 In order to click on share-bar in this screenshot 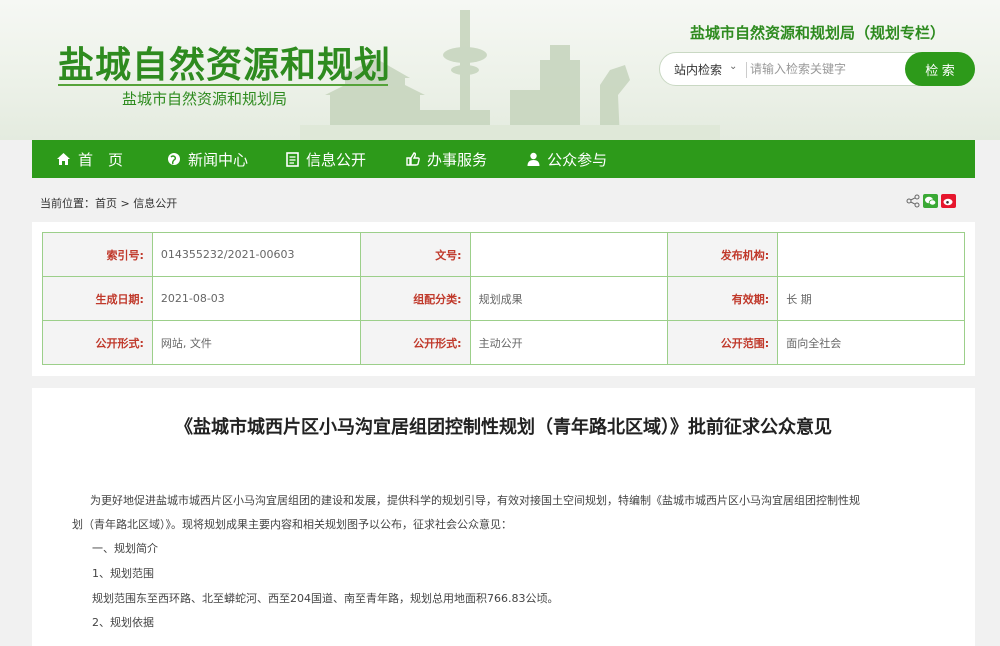, I will do `click(931, 201)`.